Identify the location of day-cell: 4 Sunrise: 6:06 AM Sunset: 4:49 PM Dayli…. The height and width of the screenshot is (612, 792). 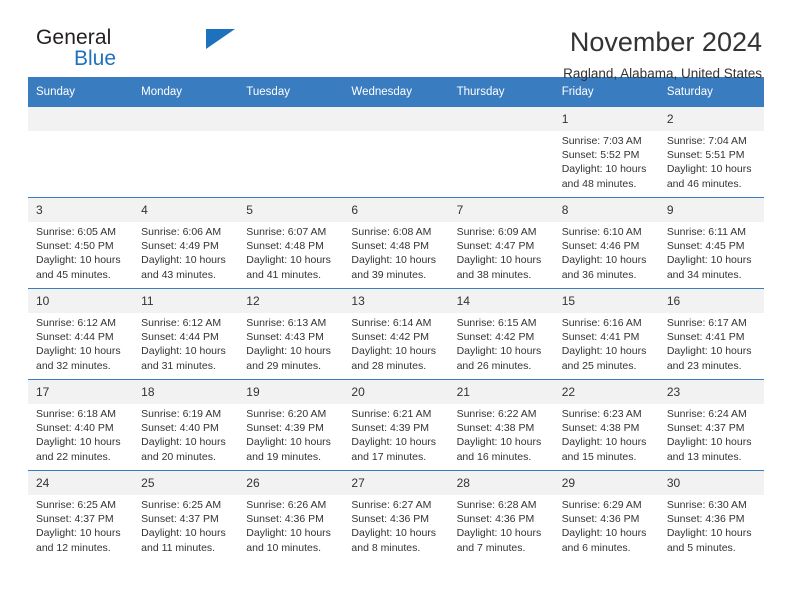
(186, 243).